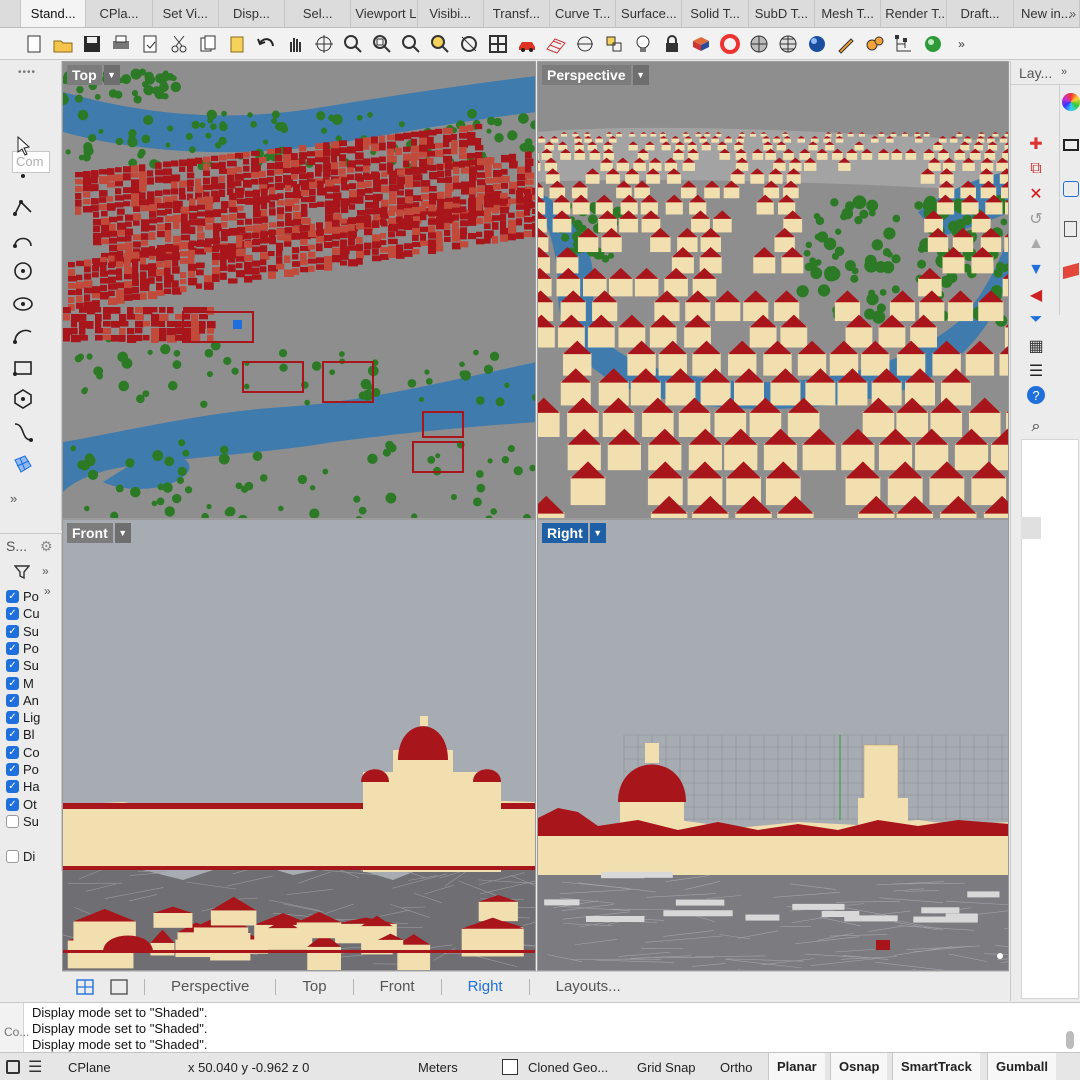  What do you see at coordinates (23, 752) in the screenshot?
I see `filter-item: ✓ Co` at bounding box center [23, 752].